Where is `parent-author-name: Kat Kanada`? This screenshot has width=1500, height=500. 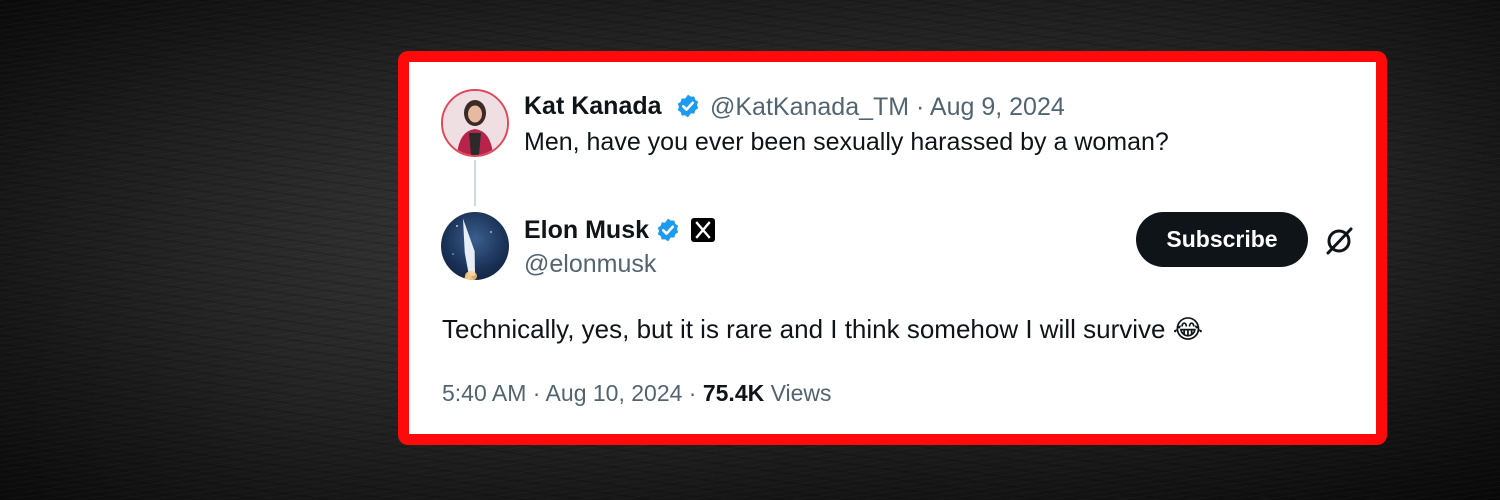 parent-author-name: Kat Kanada is located at coordinates (593, 106).